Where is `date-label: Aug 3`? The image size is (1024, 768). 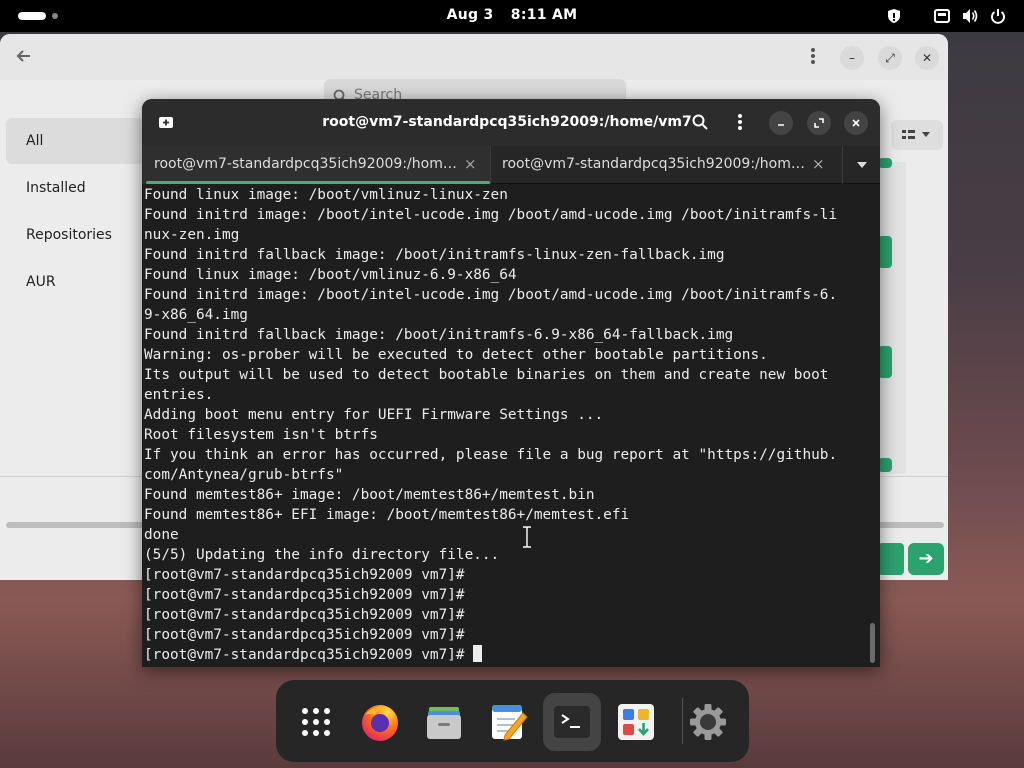 date-label: Aug 3 is located at coordinates (470, 15).